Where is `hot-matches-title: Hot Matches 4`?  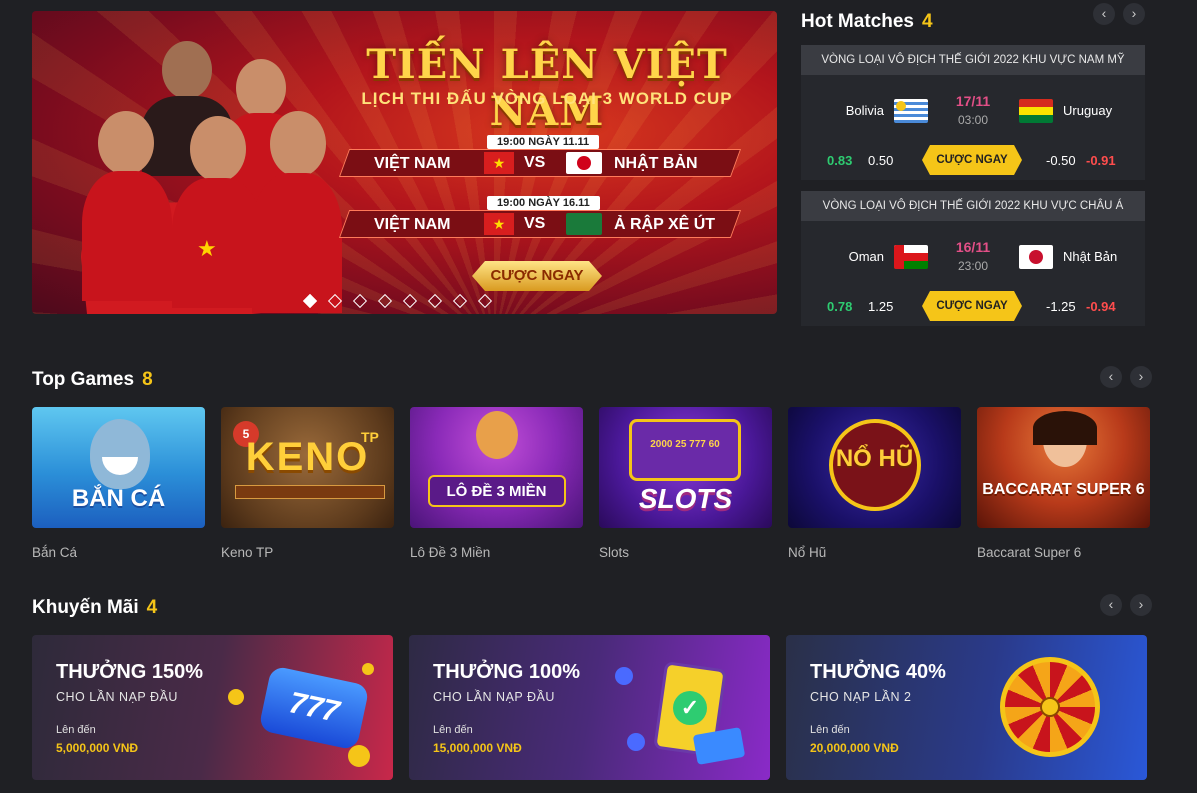 hot-matches-title: Hot Matches 4 is located at coordinates (867, 22).